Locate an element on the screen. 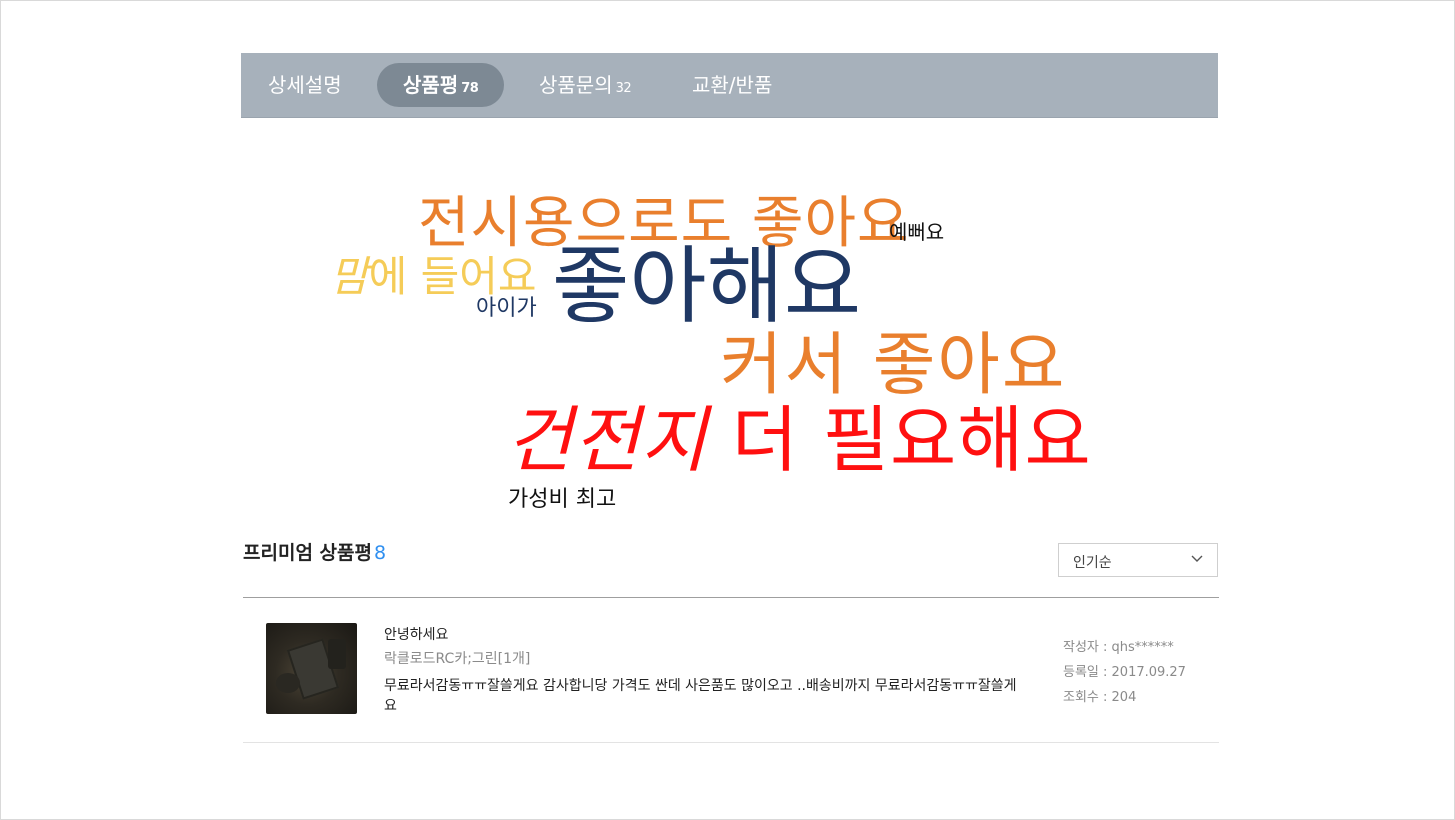 The image size is (1455, 820). tab-detail: 상세설명 is located at coordinates (305, 85).